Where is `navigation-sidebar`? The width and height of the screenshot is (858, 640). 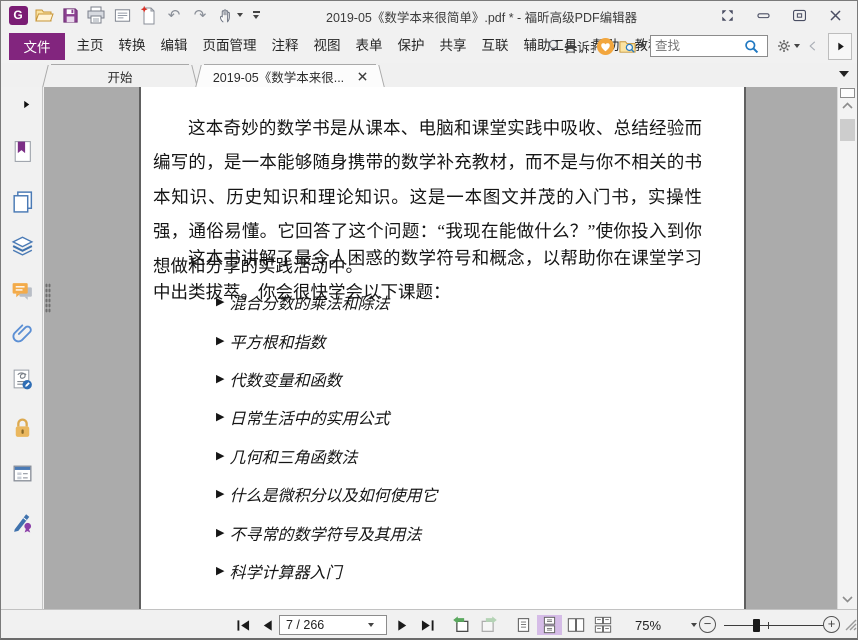 navigation-sidebar is located at coordinates (22, 348).